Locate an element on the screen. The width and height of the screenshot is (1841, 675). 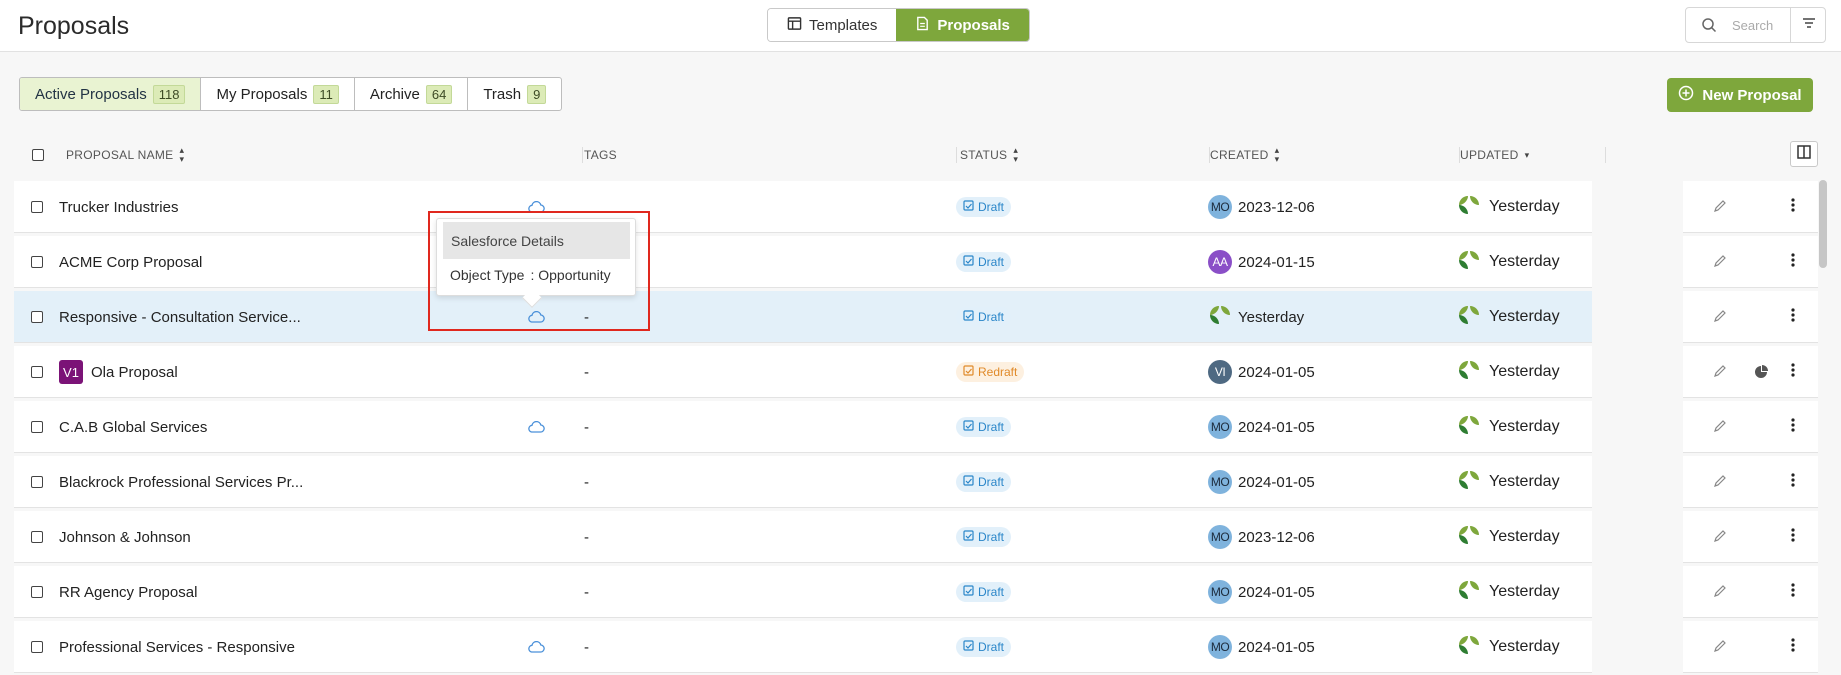
select-all-checkbox is located at coordinates (38, 155).